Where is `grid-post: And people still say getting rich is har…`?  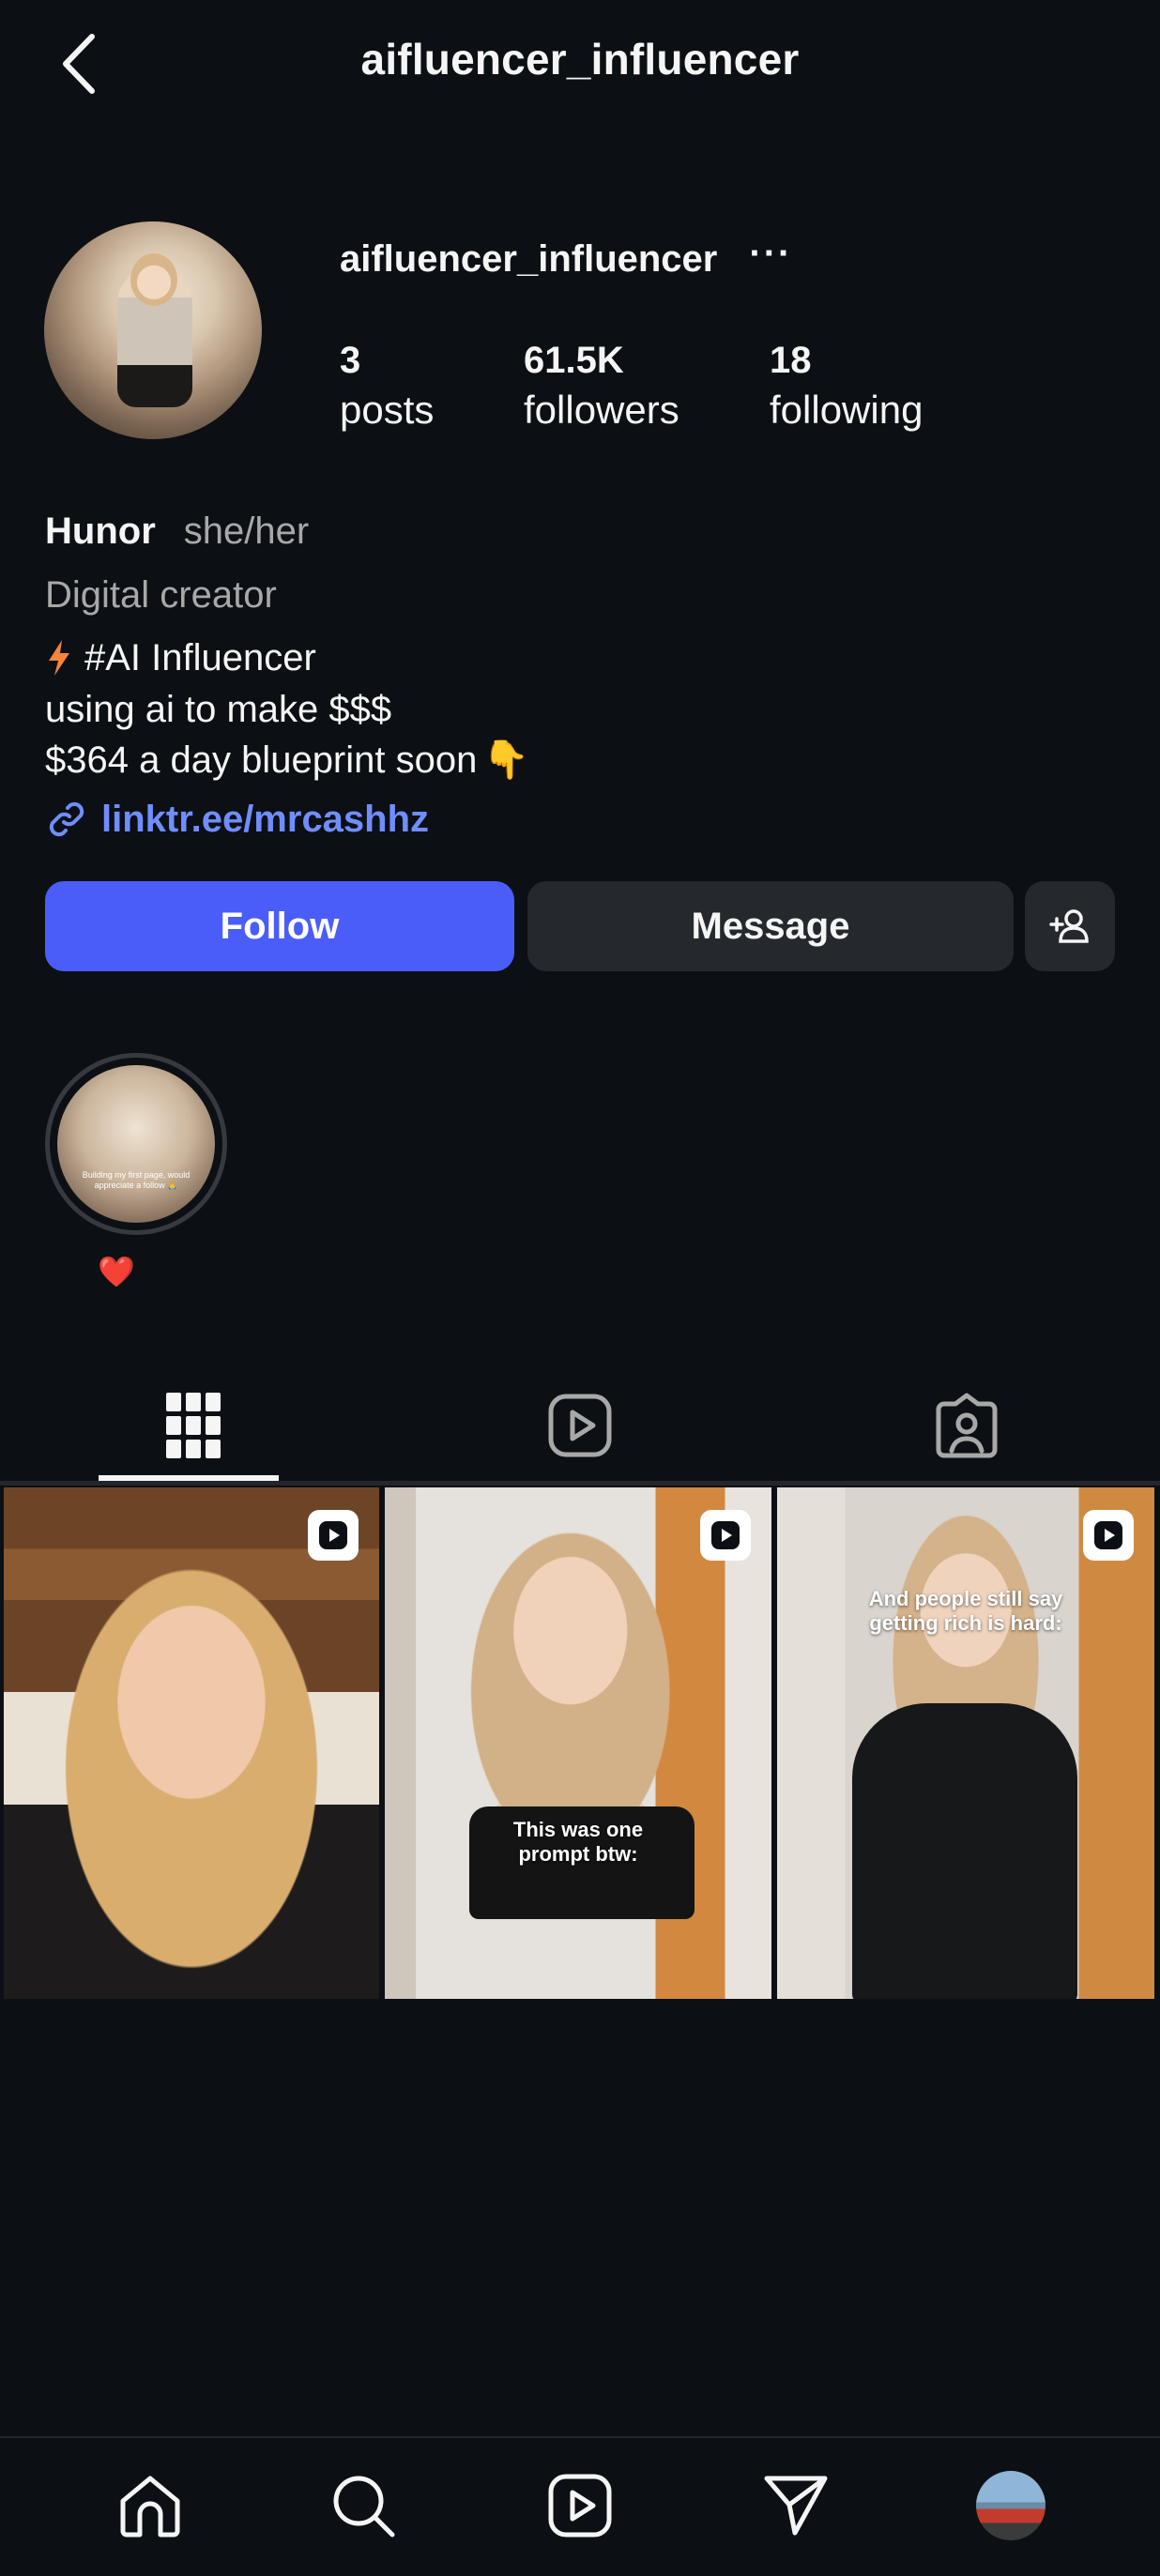
grid-post: And people still say getting rich is har… is located at coordinates (965, 1743).